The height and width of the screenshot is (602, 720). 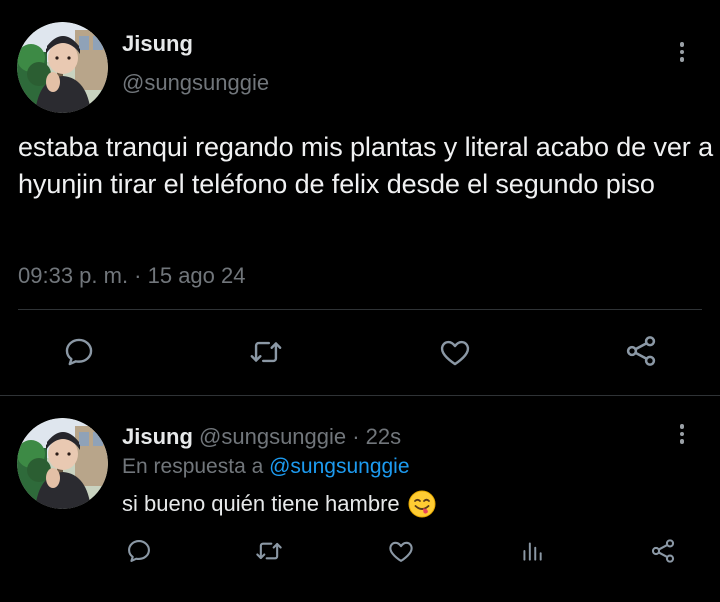 I want to click on replying-label: En respuesta a, so click(x=193, y=466).